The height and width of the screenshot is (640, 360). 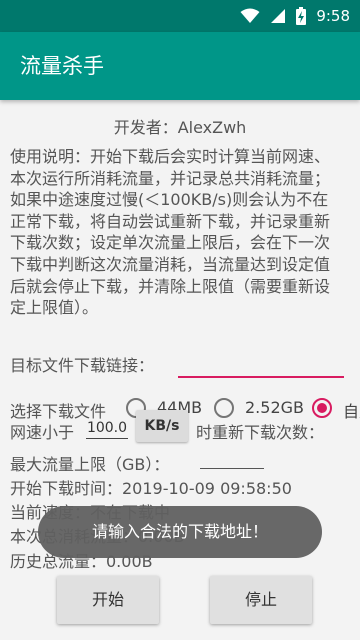 I want to click on radio-custom-label: 自定, so click(x=351, y=410).